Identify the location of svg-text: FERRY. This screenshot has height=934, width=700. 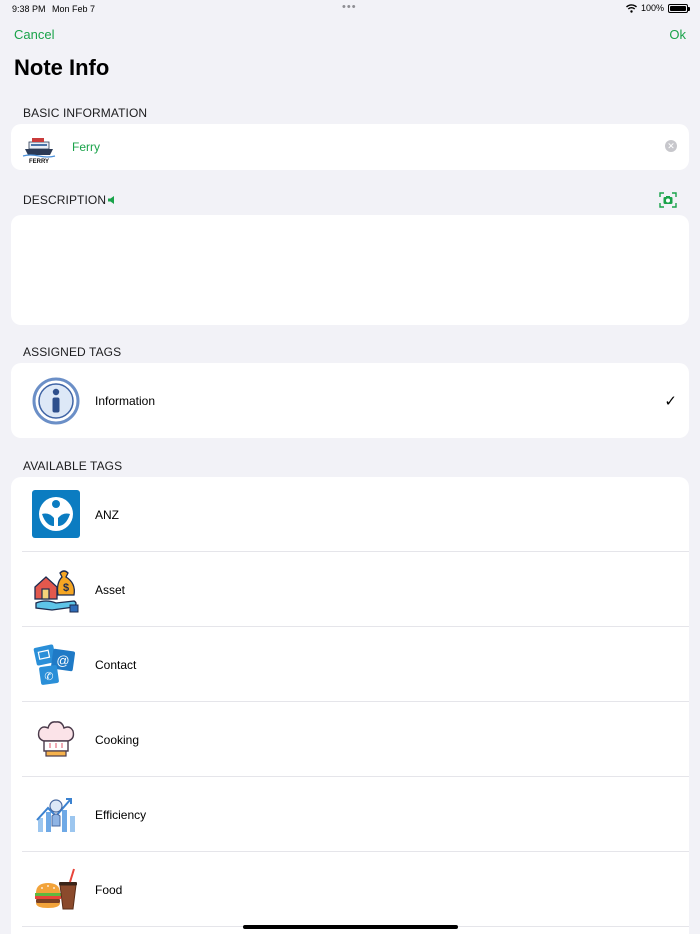
(39, 162).